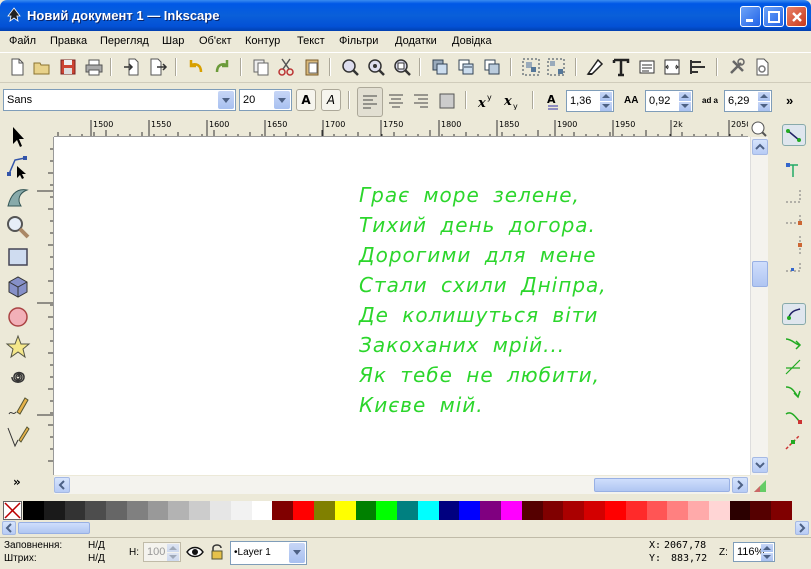 The height and width of the screenshot is (569, 811). I want to click on palette-scroll-thumb, so click(54, 528).